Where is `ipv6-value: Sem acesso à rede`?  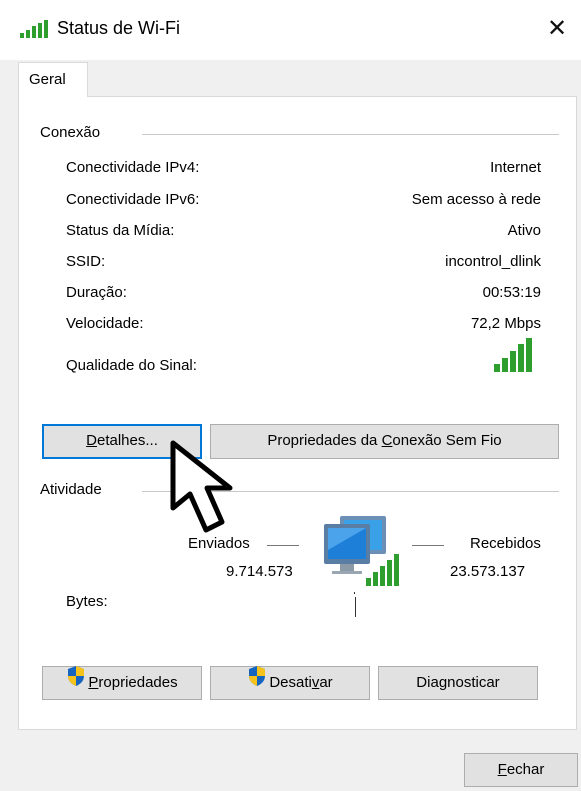 ipv6-value: Sem acesso à rede is located at coordinates (476, 199).